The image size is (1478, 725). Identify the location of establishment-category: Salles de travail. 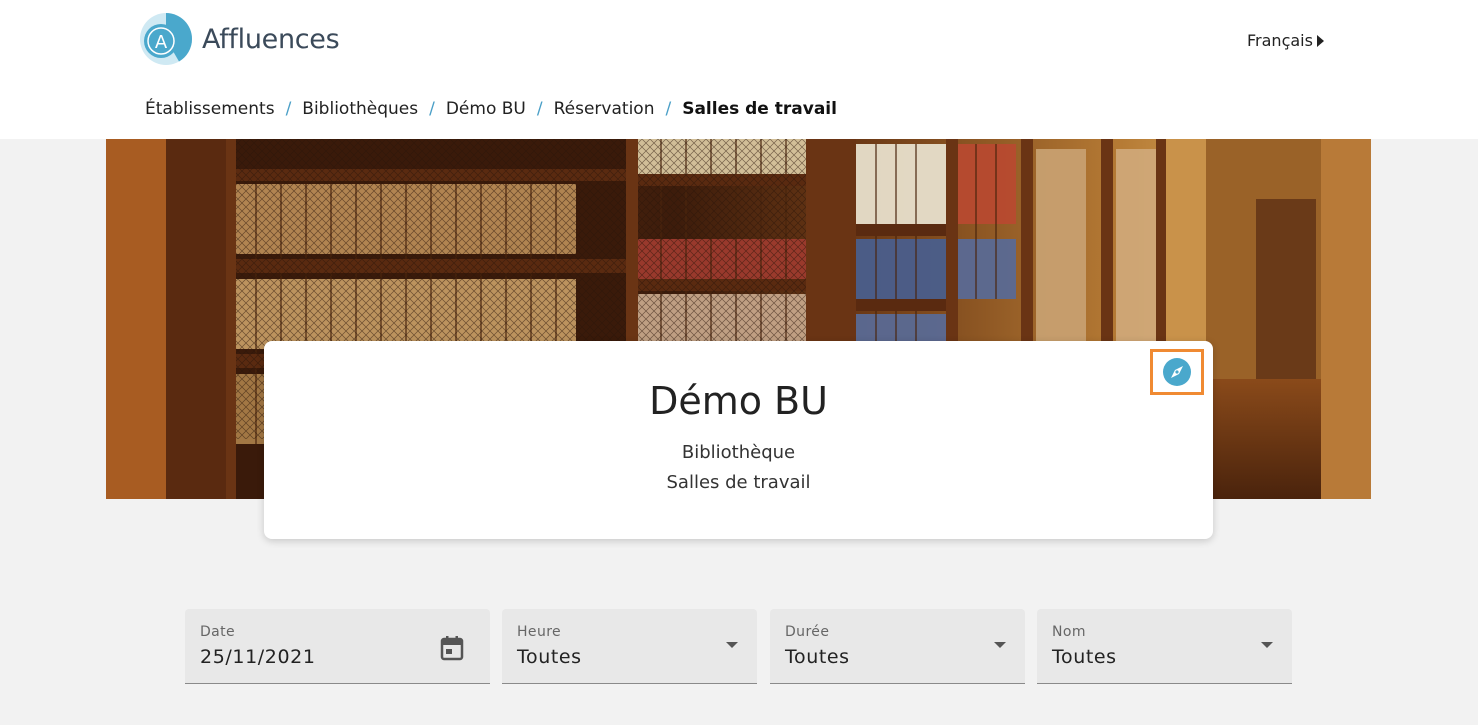
(738, 482).